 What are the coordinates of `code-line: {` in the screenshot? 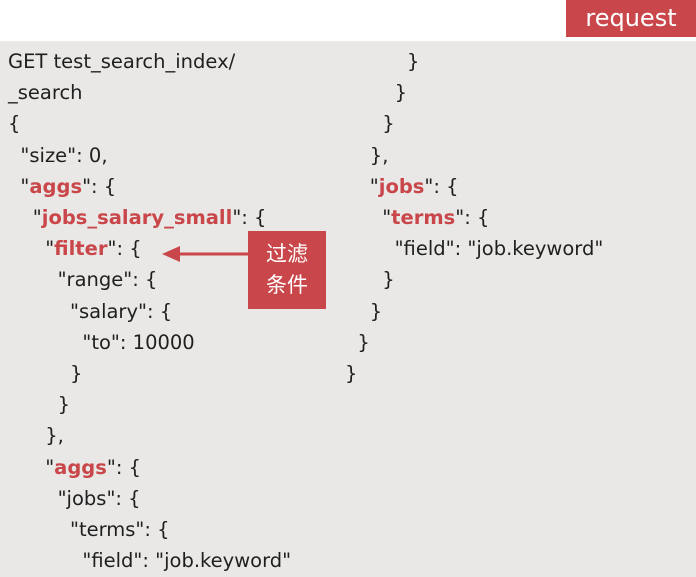 It's located at (14, 123).